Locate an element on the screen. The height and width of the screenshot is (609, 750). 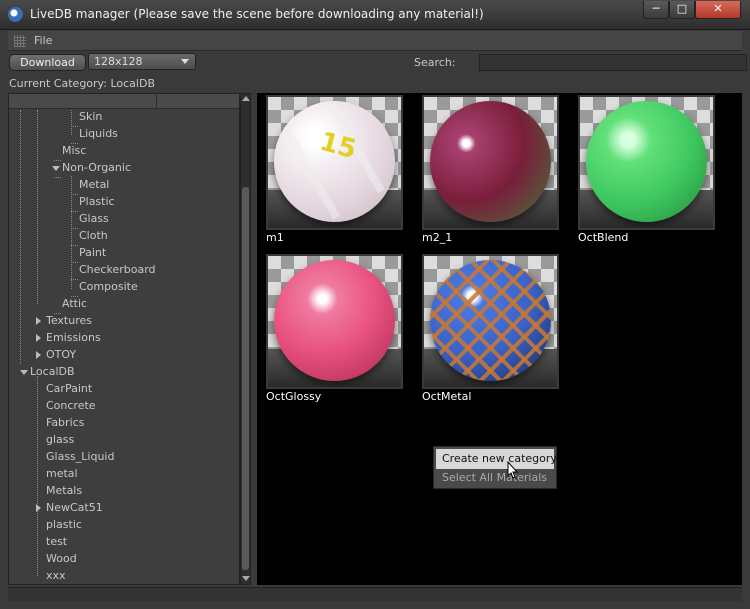
tree-item-concrete: Concrete is located at coordinates (71, 406).